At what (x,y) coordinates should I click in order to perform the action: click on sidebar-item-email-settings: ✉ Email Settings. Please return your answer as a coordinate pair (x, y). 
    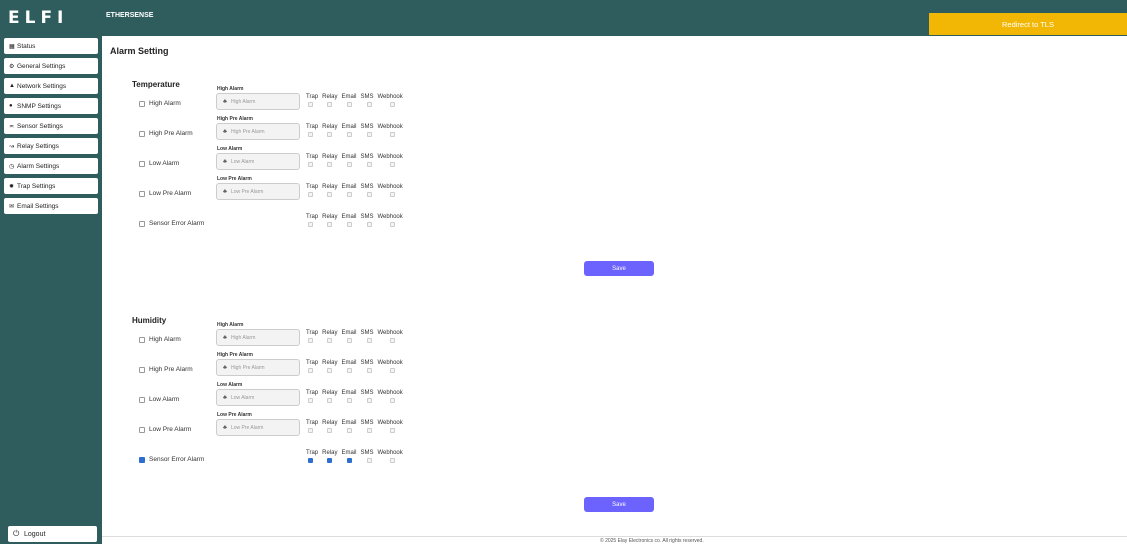
    Looking at the image, I should click on (51, 206).